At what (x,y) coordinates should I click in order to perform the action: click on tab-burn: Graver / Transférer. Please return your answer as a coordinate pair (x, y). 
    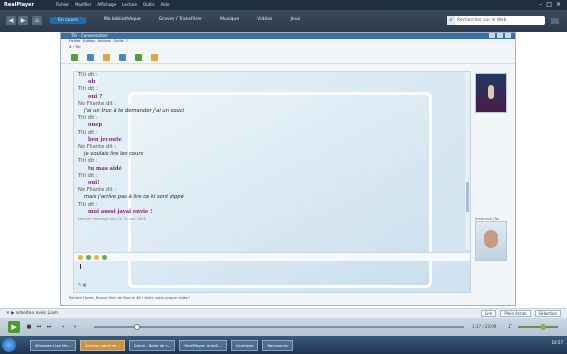
    Looking at the image, I should click on (180, 20).